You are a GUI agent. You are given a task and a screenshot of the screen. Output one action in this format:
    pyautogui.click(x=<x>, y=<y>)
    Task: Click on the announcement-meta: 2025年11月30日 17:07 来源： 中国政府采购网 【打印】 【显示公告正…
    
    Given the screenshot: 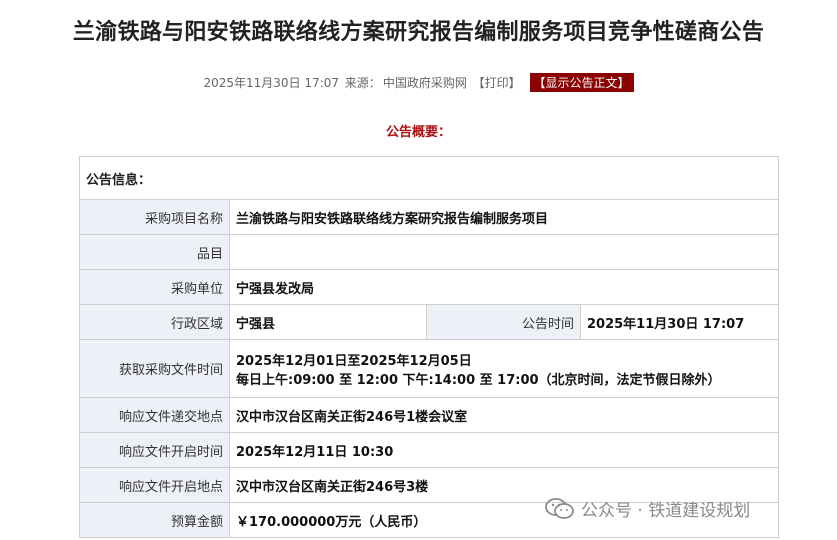 What is the action you would take?
    pyautogui.click(x=418, y=82)
    